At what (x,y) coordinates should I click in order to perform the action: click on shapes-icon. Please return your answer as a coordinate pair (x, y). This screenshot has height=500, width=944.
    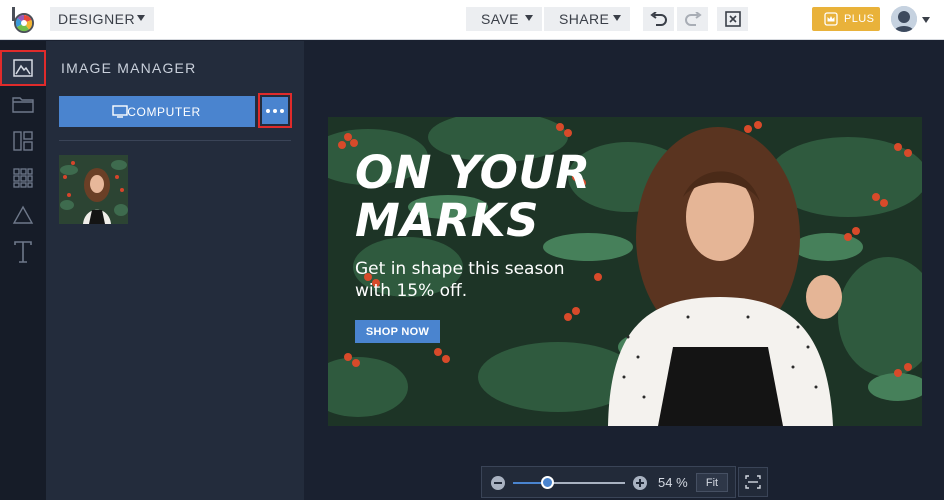
    Looking at the image, I should click on (23, 214).